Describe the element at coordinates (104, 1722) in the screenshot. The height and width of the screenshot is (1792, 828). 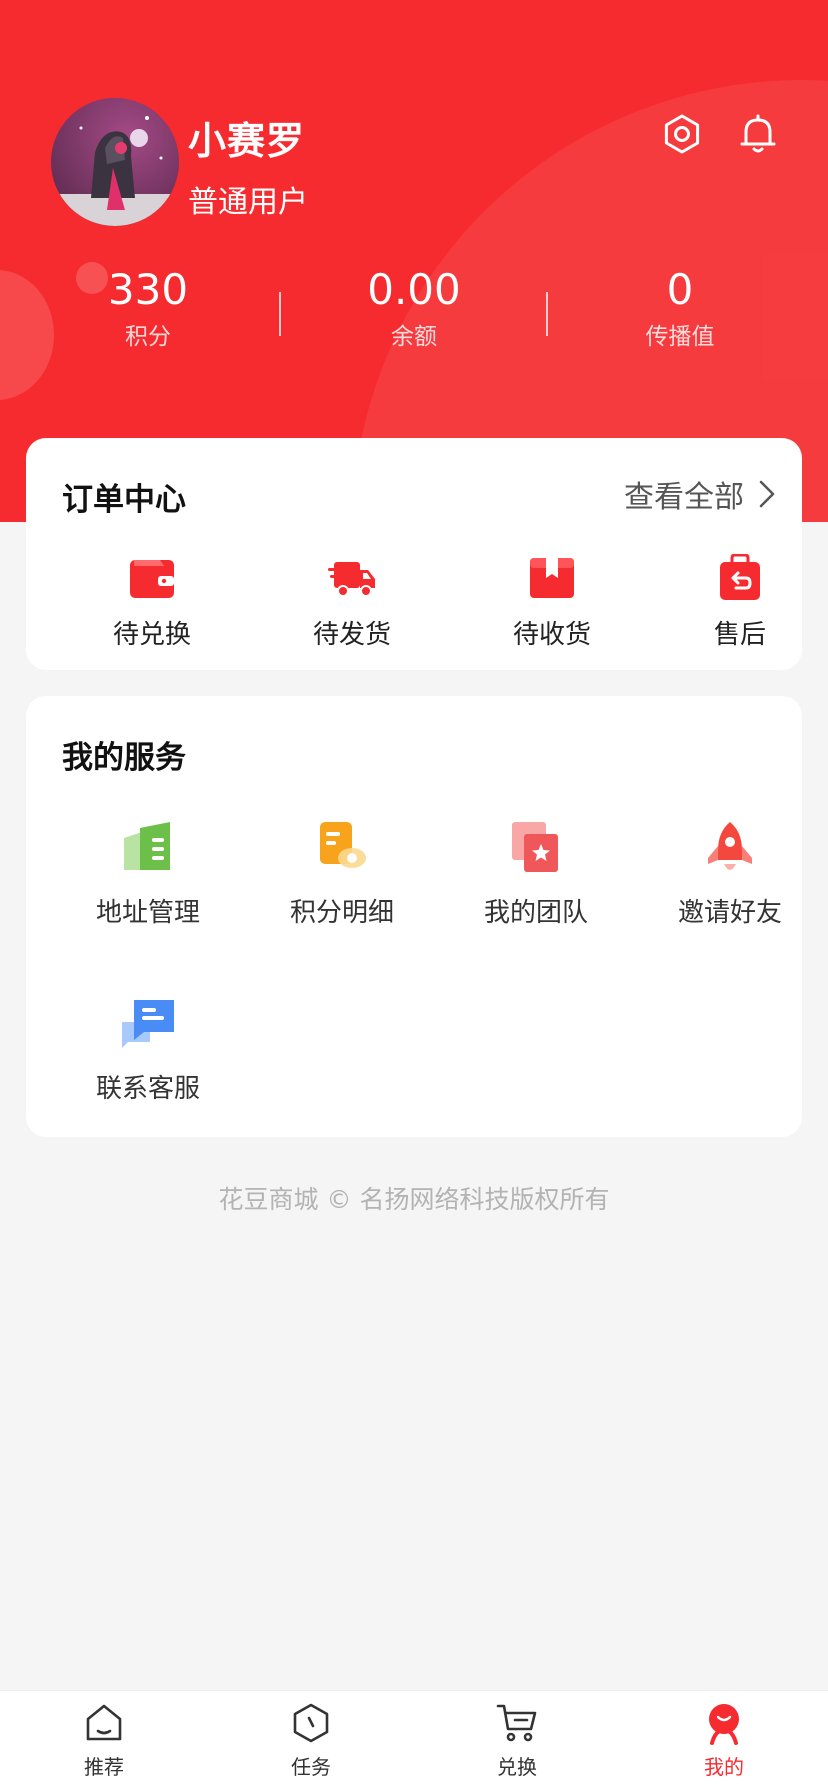
I see `home-icon` at that location.